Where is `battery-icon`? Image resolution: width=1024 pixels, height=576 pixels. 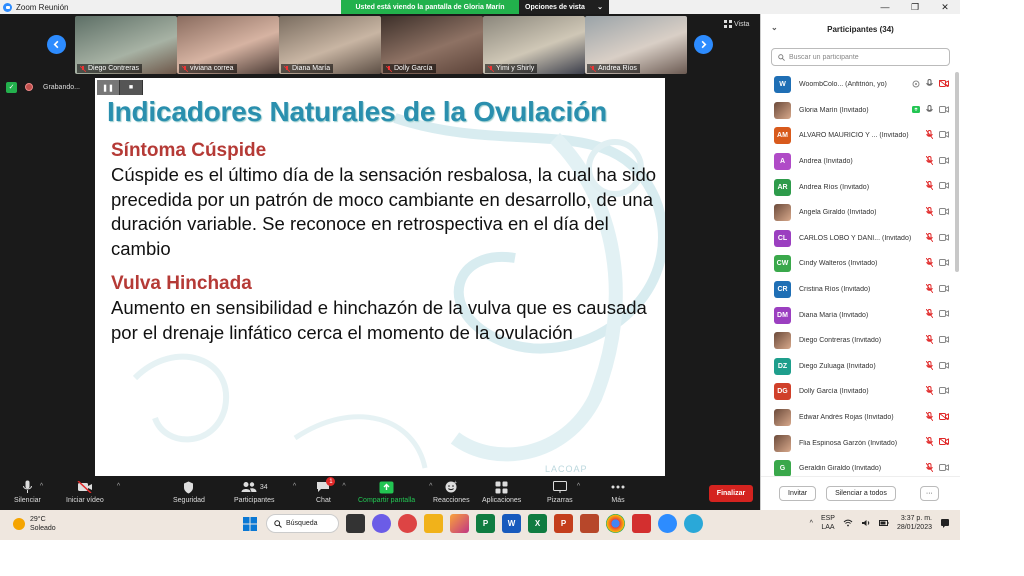 battery-icon is located at coordinates (883, 523).